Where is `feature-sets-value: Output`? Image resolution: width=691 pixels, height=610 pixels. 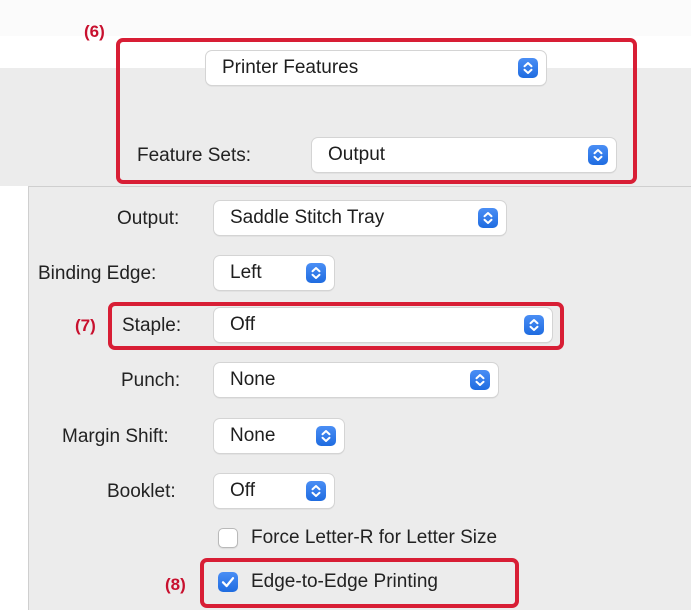 feature-sets-value: Output is located at coordinates (357, 154).